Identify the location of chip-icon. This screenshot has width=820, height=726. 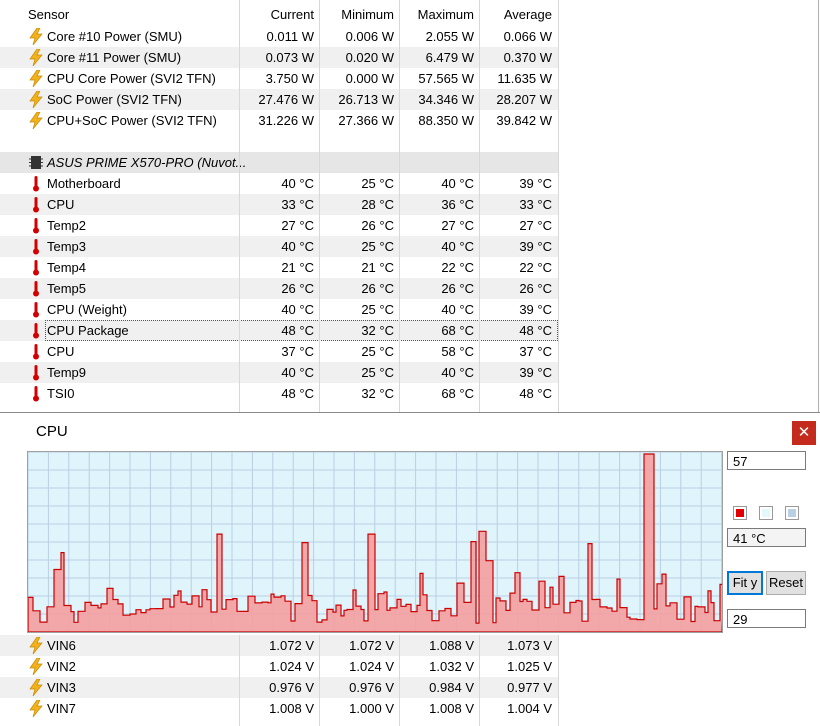
(36, 162).